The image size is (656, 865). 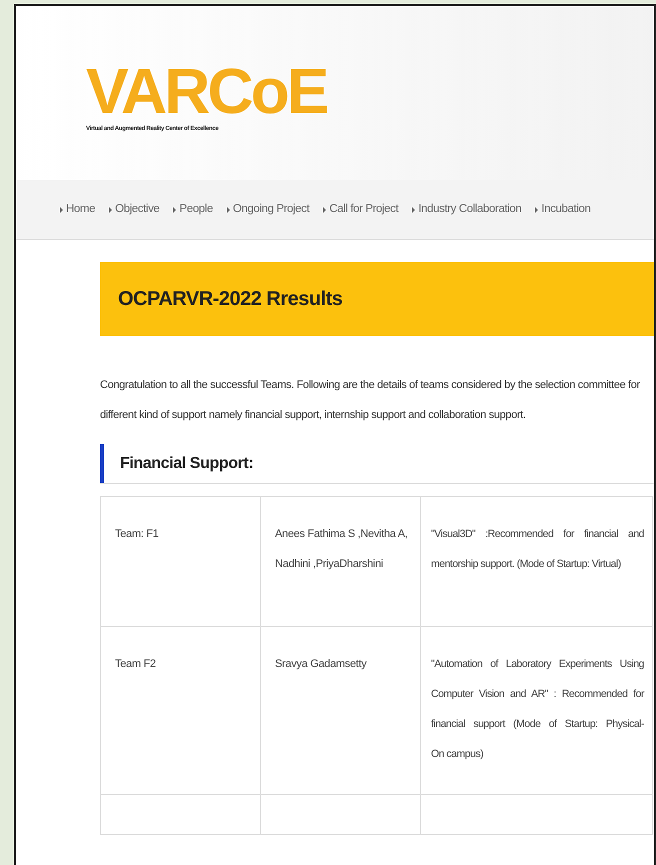 What do you see at coordinates (102, 463) in the screenshot?
I see `heading-accent-bar` at bounding box center [102, 463].